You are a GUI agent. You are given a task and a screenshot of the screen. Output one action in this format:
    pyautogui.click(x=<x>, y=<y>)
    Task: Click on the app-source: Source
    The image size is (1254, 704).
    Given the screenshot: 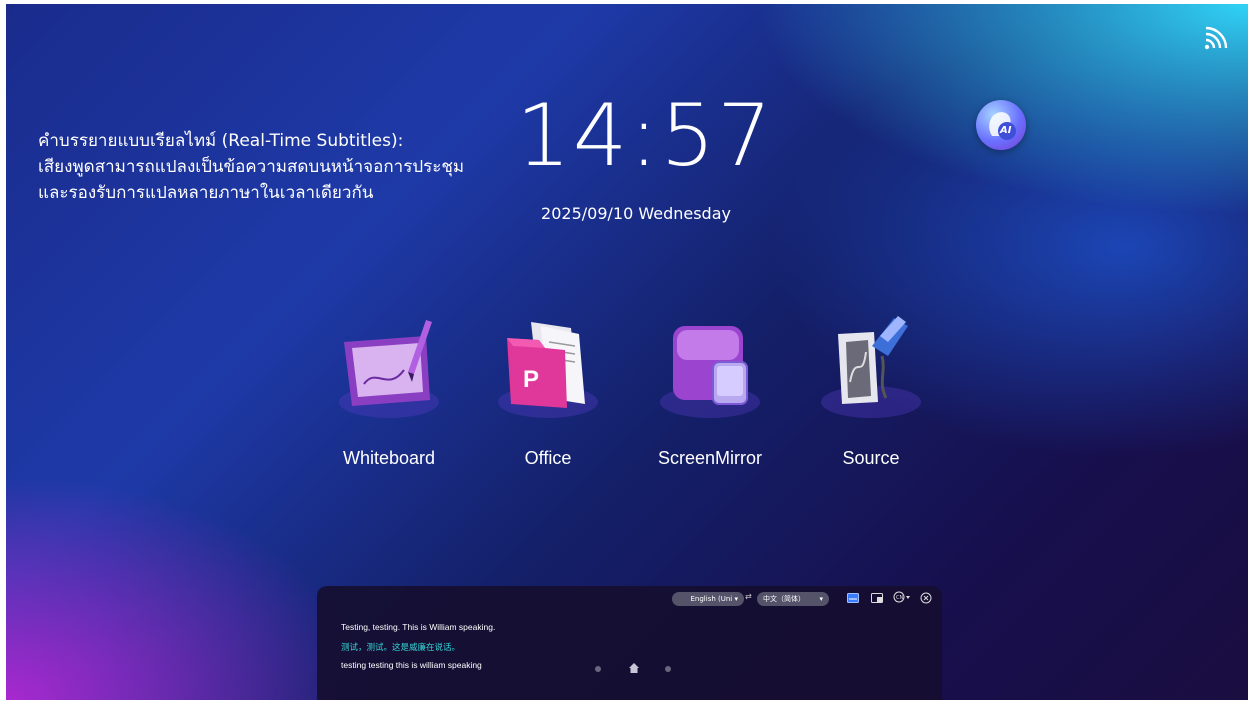 What is the action you would take?
    pyautogui.click(x=871, y=390)
    